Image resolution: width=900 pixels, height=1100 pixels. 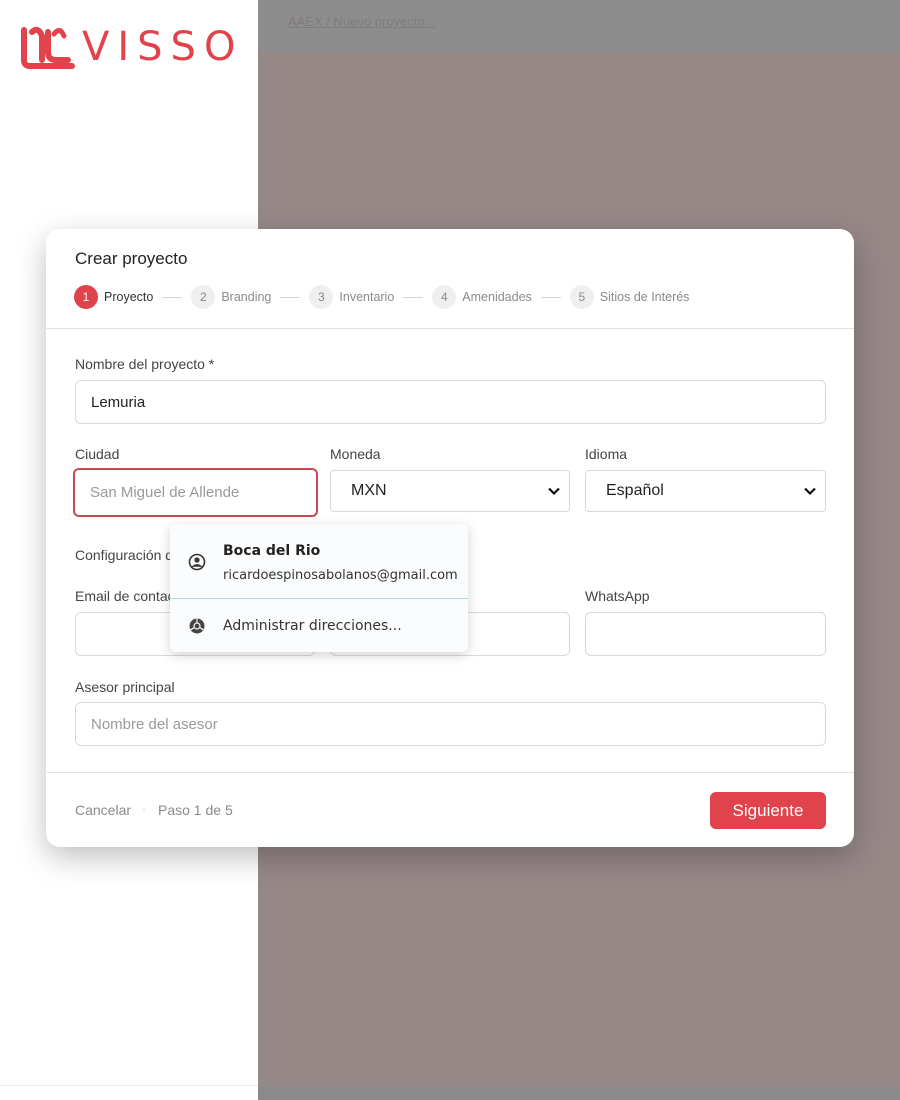 What do you see at coordinates (129, 1085) in the screenshot?
I see `sidebar-divider` at bounding box center [129, 1085].